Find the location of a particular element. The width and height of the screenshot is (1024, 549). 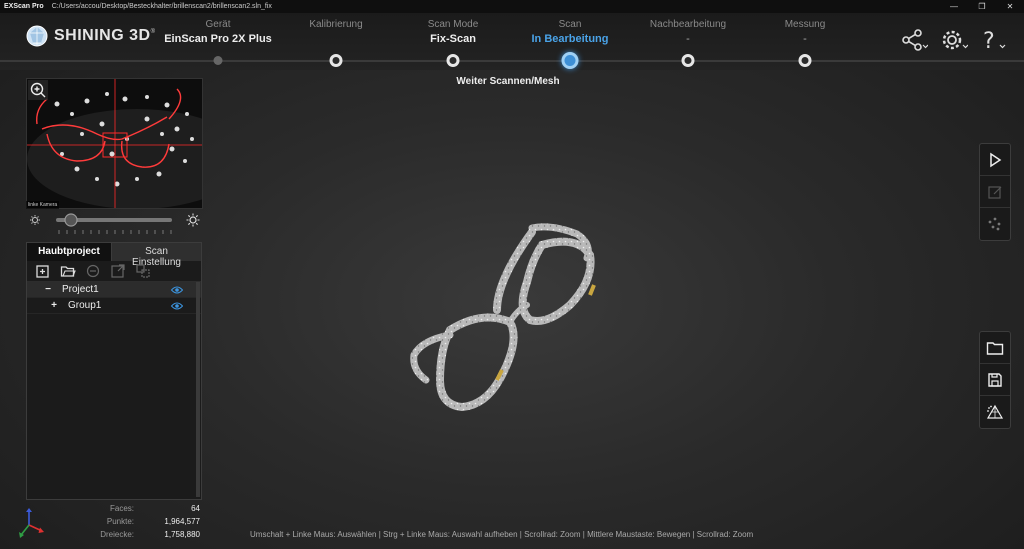

gear-icon is located at coordinates (954, 40).